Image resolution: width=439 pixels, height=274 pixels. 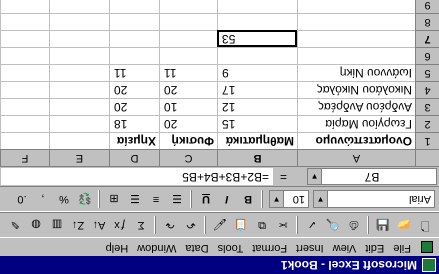 What do you see at coordinates (345, 248) in the screenshot?
I see `menu-view: View` at bounding box center [345, 248].